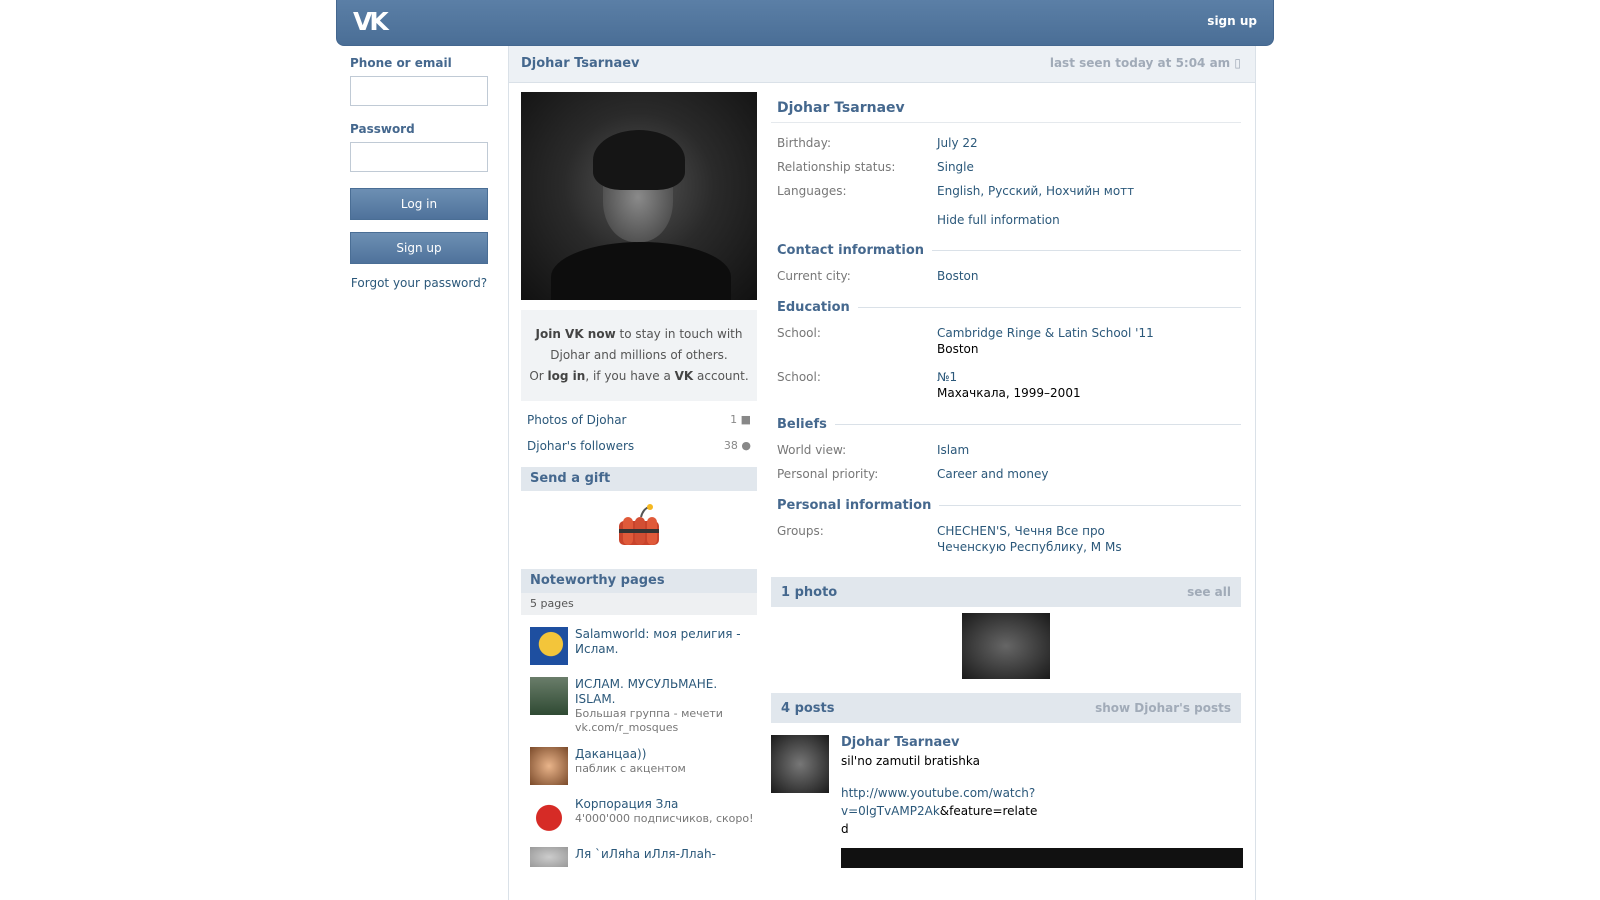  What do you see at coordinates (419, 204) in the screenshot?
I see `login-button: Log in` at bounding box center [419, 204].